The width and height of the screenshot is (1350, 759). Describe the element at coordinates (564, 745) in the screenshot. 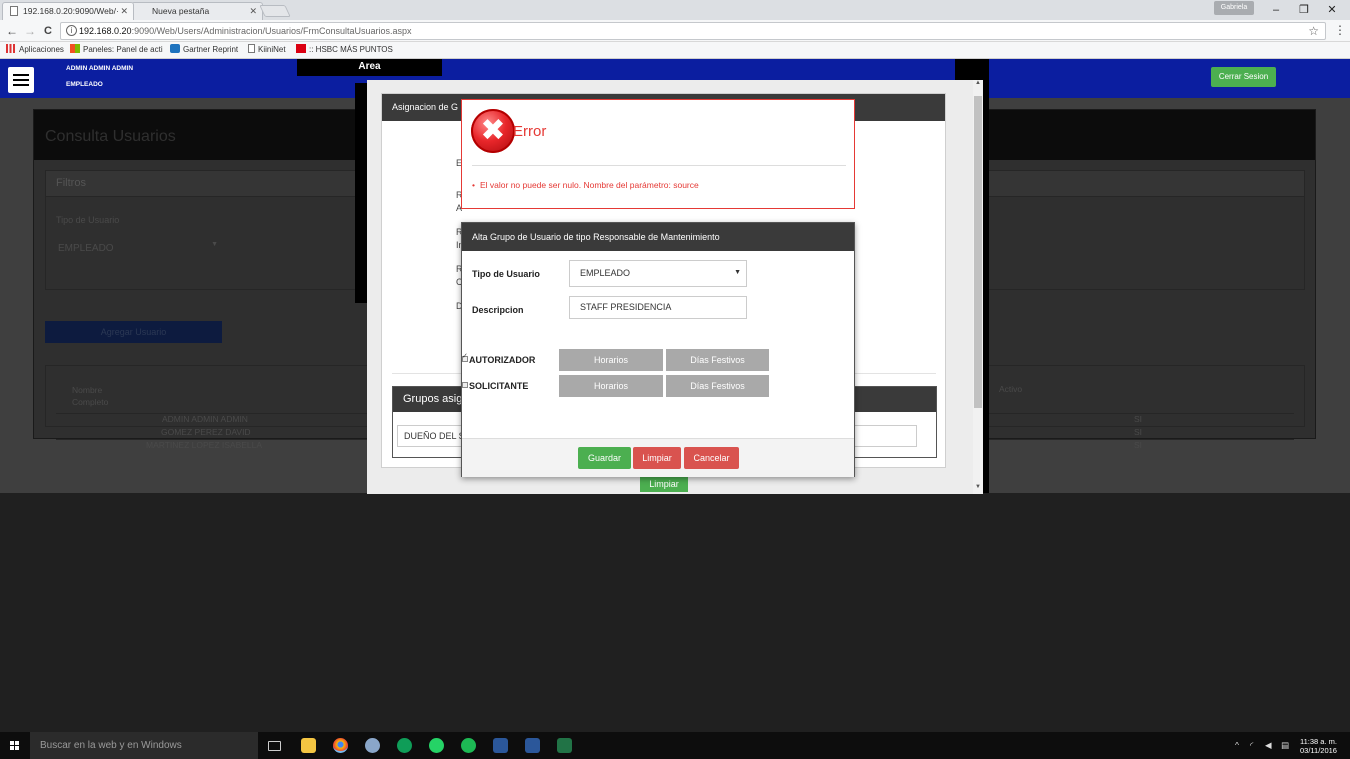

I see `excel-icon` at that location.